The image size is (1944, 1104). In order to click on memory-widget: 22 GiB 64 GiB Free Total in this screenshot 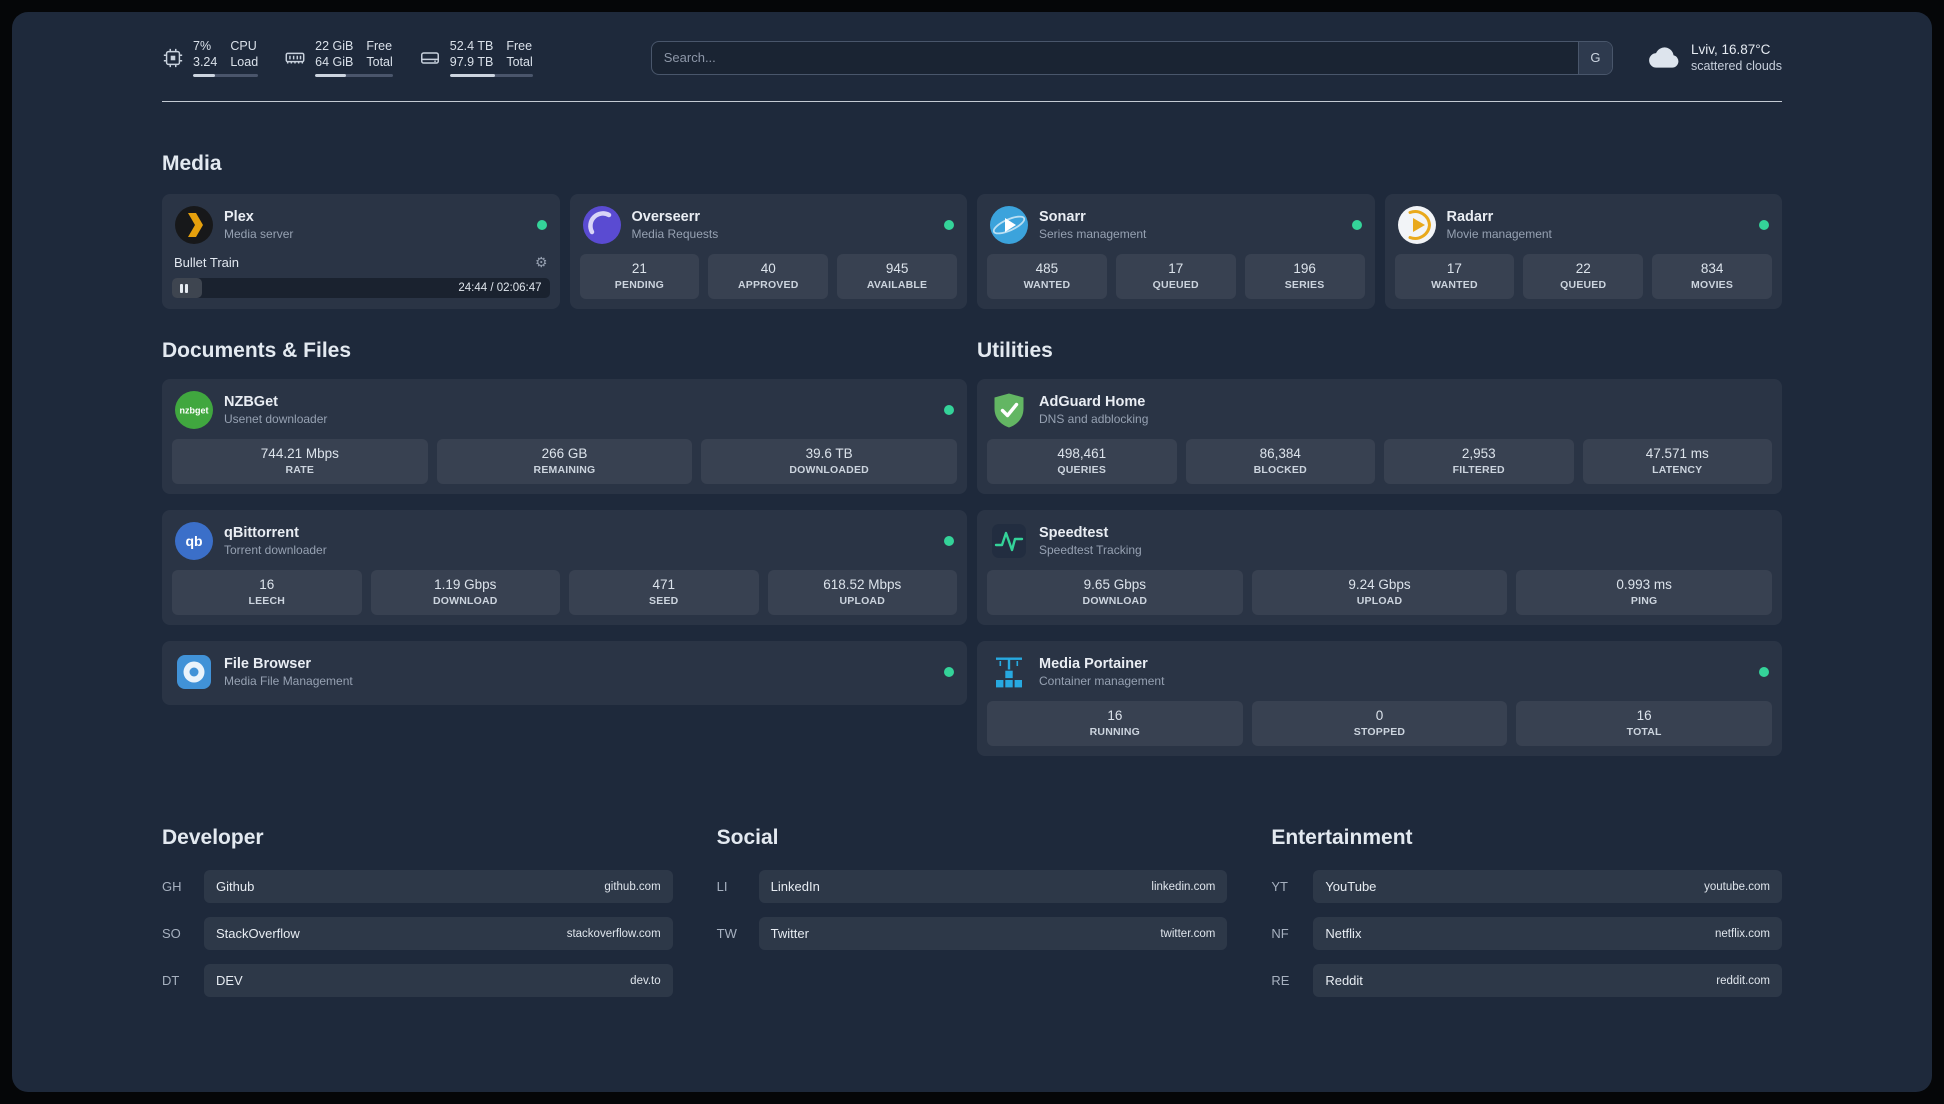, I will do `click(338, 57)`.